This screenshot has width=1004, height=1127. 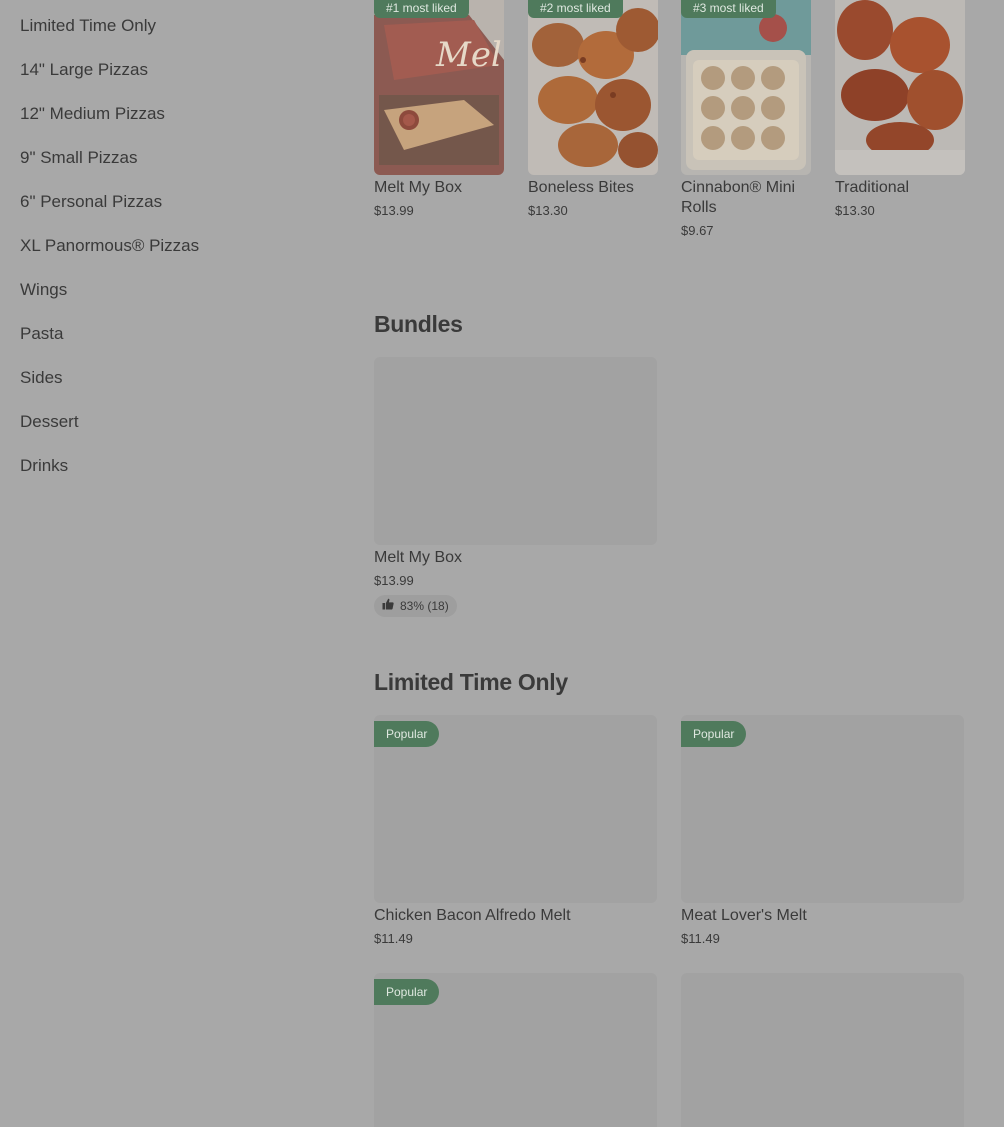 I want to click on sidebar-item-14-large-pizzas: 14" Large Pizzas, so click(x=84, y=70).